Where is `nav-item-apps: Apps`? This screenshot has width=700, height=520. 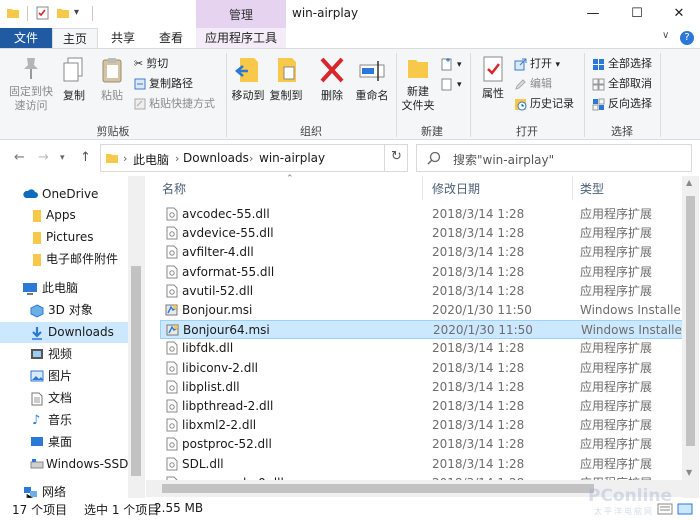
nav-item-apps: Apps is located at coordinates (64, 215).